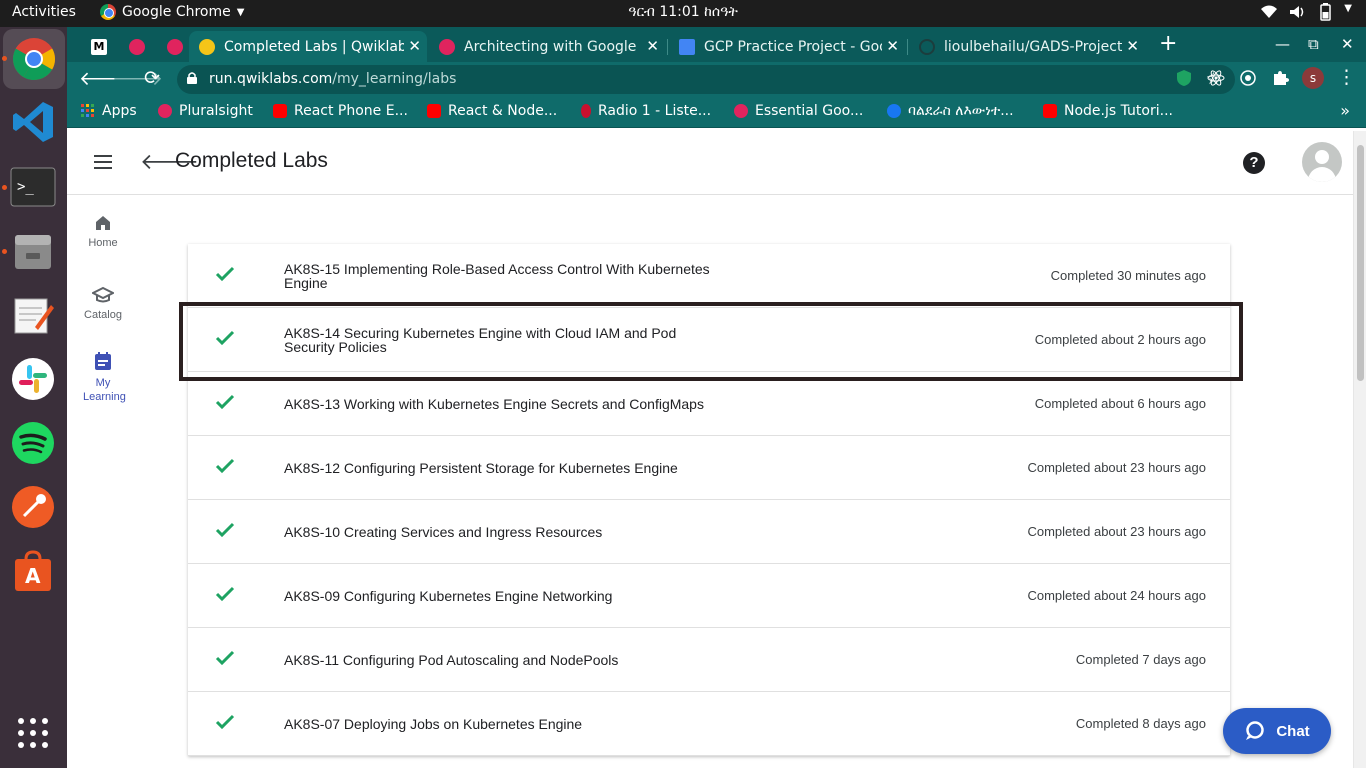  I want to click on more-menu-icon: ⋮, so click(1346, 77).